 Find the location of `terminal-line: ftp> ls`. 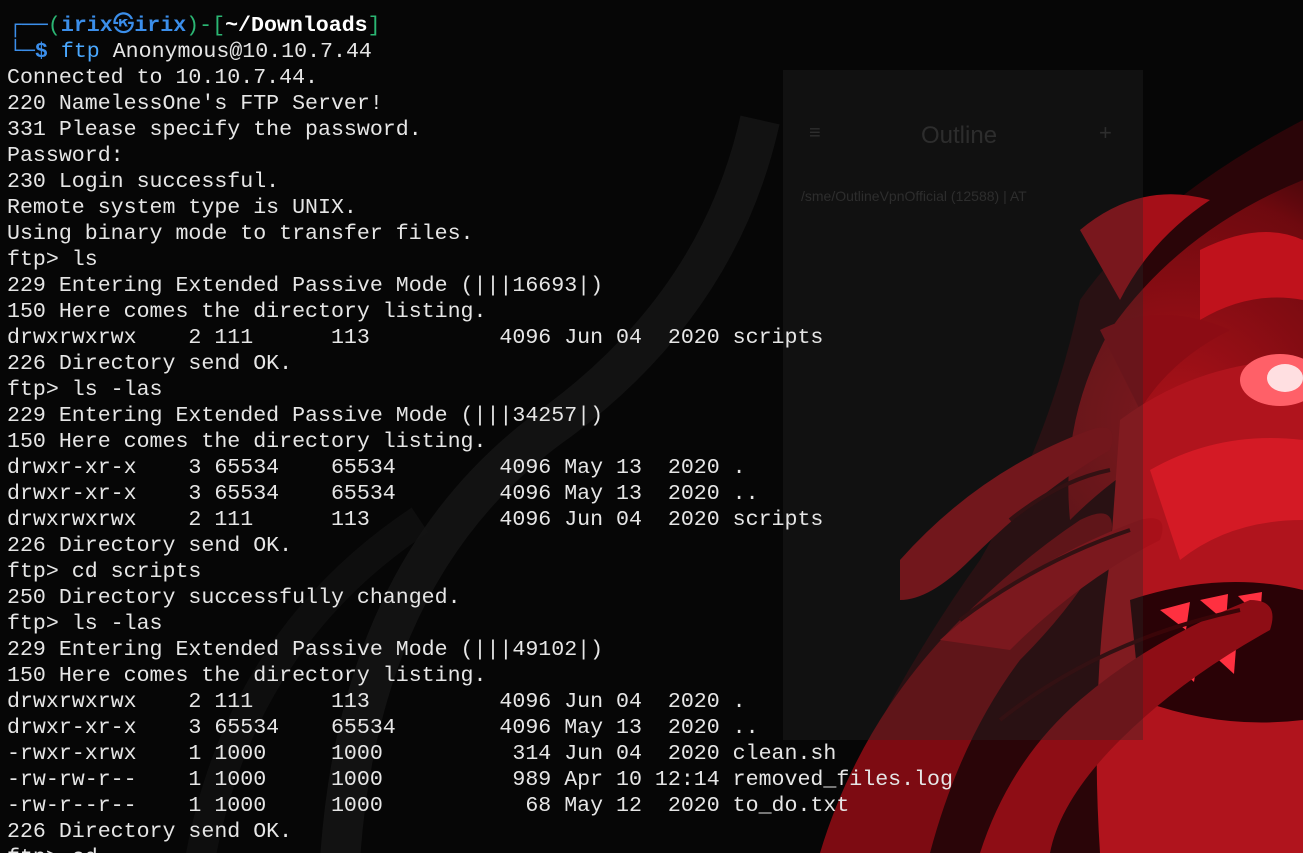

terminal-line: ftp> ls is located at coordinates (52, 260).